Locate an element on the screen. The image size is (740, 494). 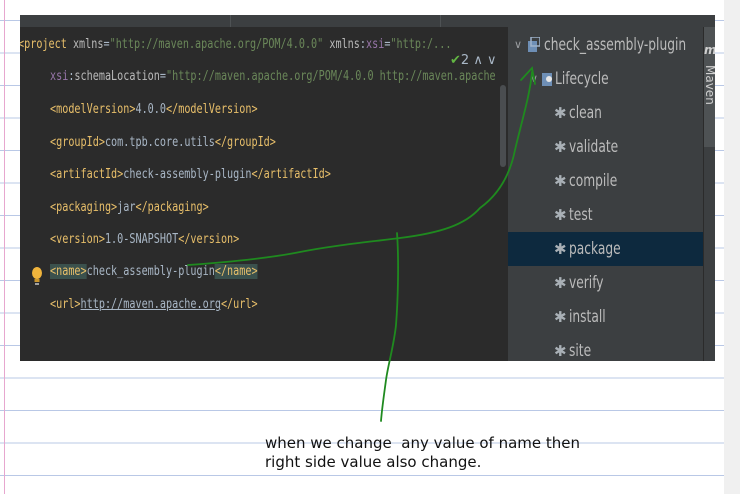
element-value: check-assembly-plugin is located at coordinates (187, 174).